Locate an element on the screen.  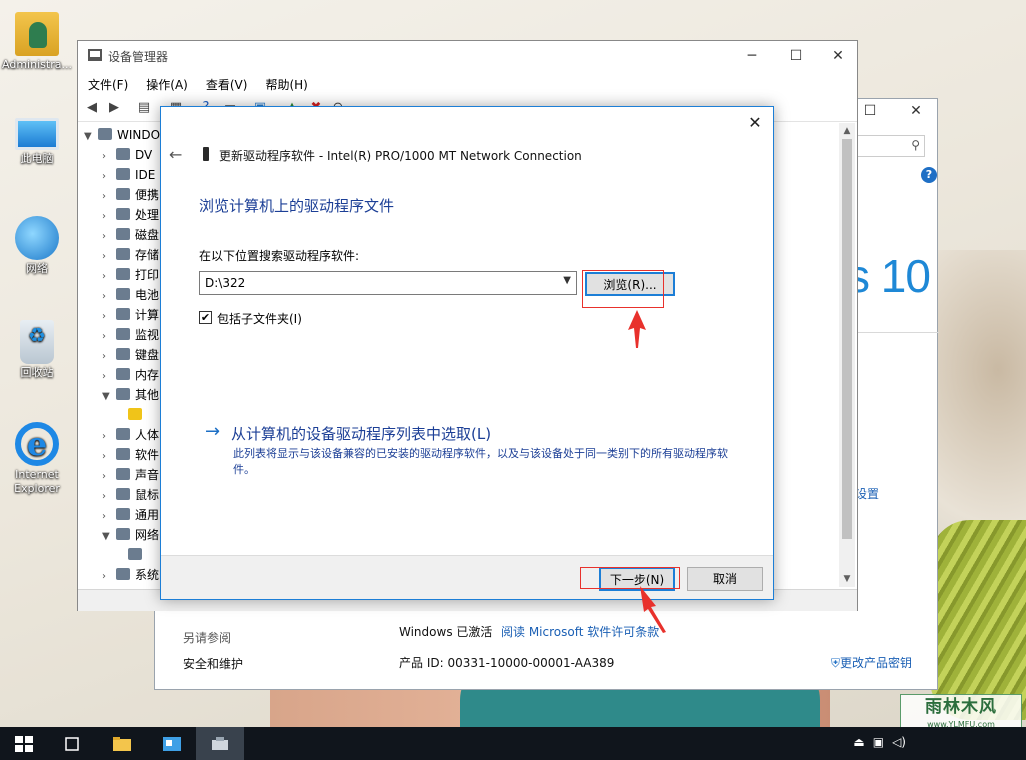
title-bar: 设备管理器 ─ ☐ ✕ is located at coordinates (467, 56).